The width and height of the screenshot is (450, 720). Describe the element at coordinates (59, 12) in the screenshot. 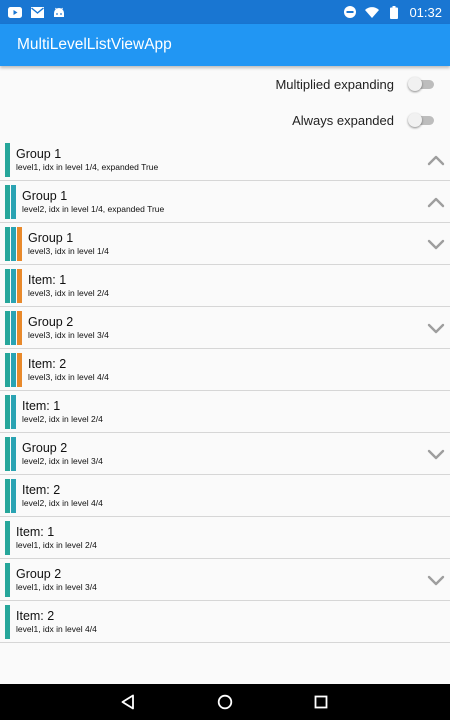

I see `android-notification-icon` at that location.